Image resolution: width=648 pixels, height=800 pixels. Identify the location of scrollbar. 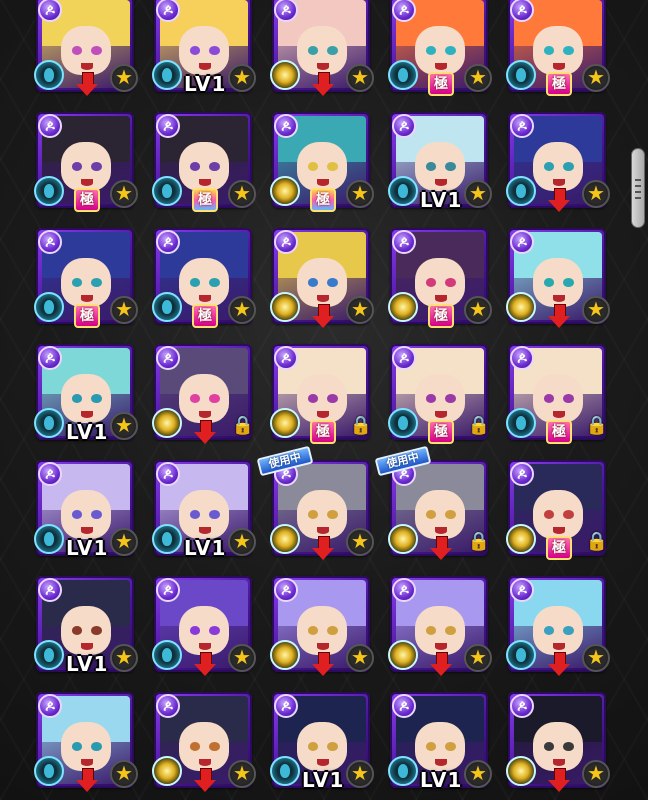
(639, 400).